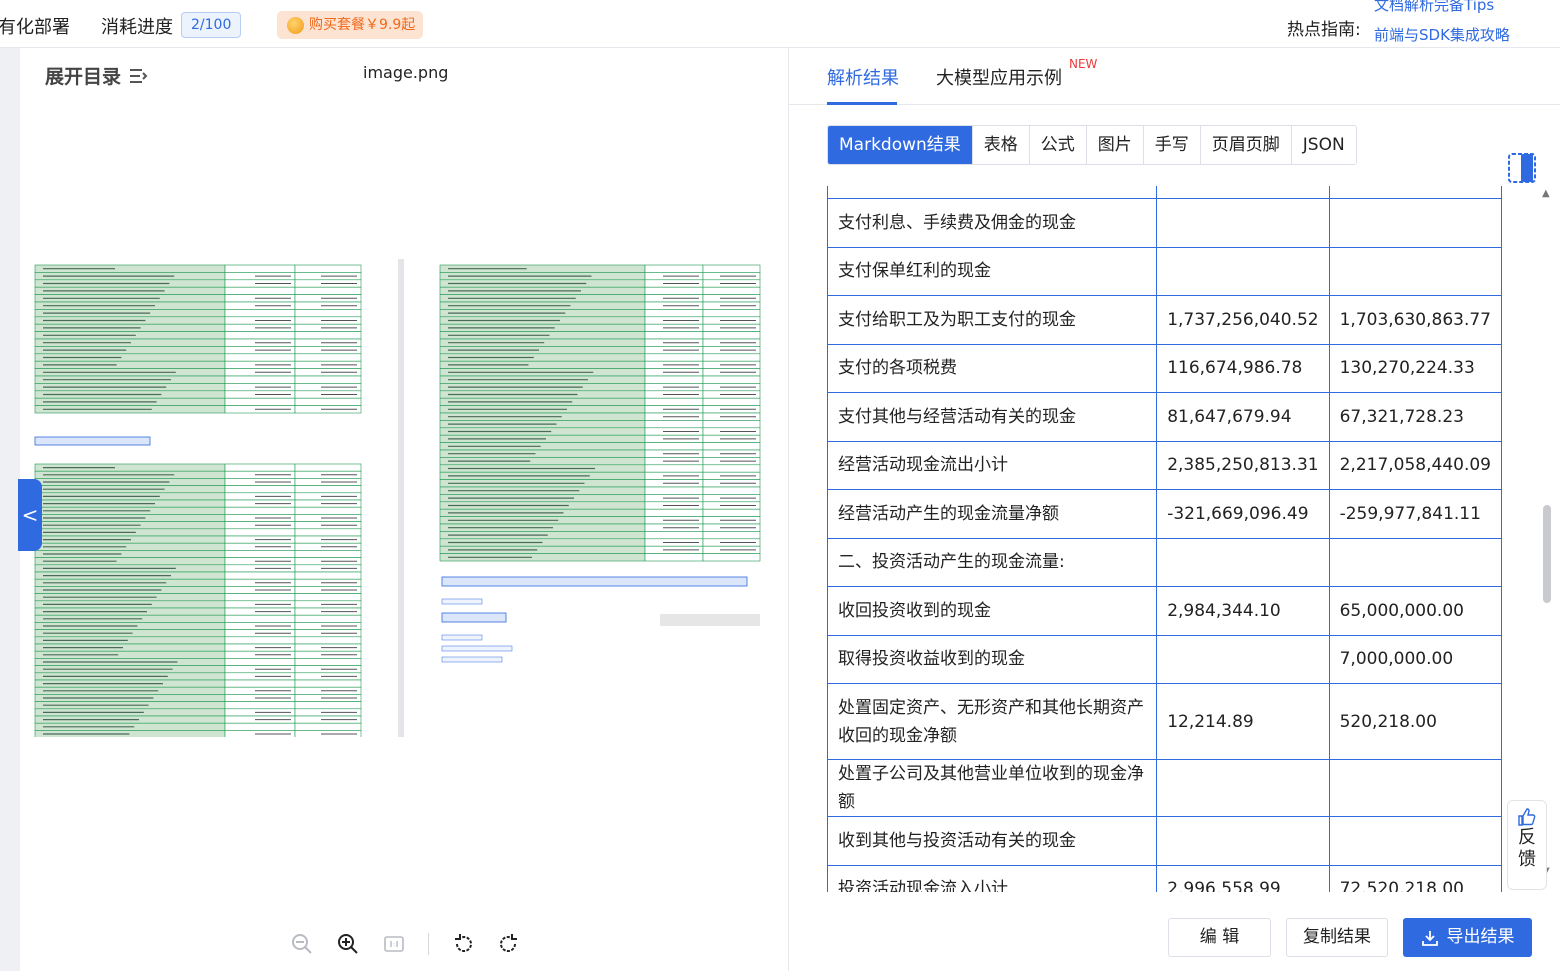 This screenshot has width=1560, height=971. I want to click on split-view-icon, so click(1522, 168).